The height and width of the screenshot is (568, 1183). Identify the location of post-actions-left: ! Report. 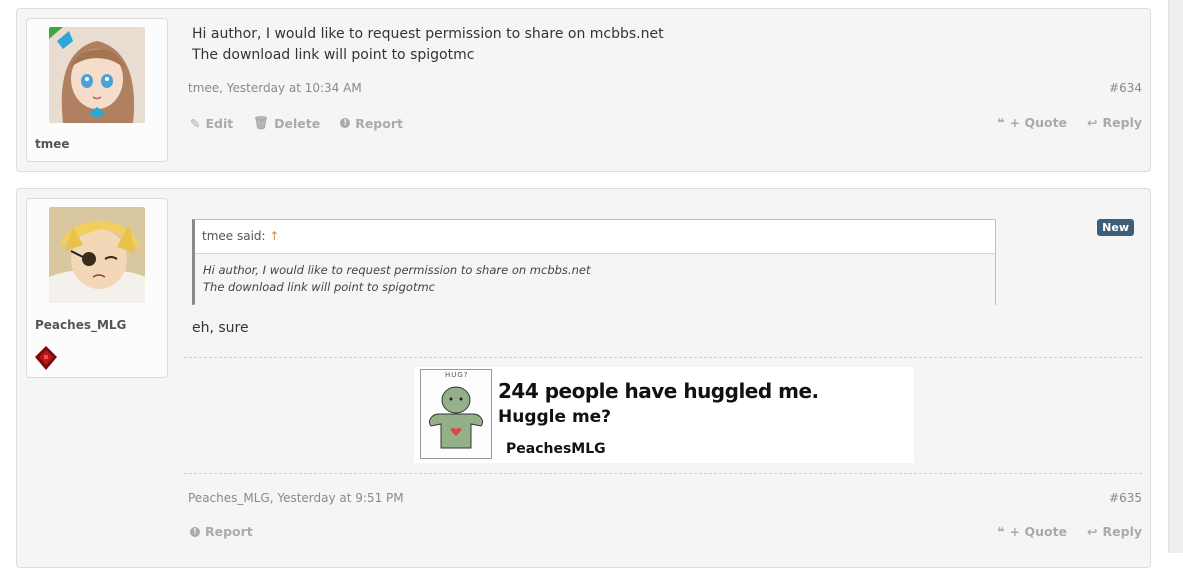
(221, 531).